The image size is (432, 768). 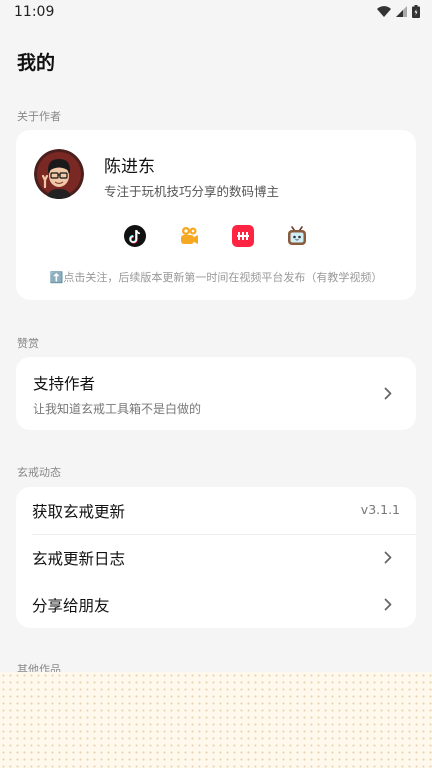 What do you see at coordinates (401, 11) in the screenshot?
I see `signal-icon` at bounding box center [401, 11].